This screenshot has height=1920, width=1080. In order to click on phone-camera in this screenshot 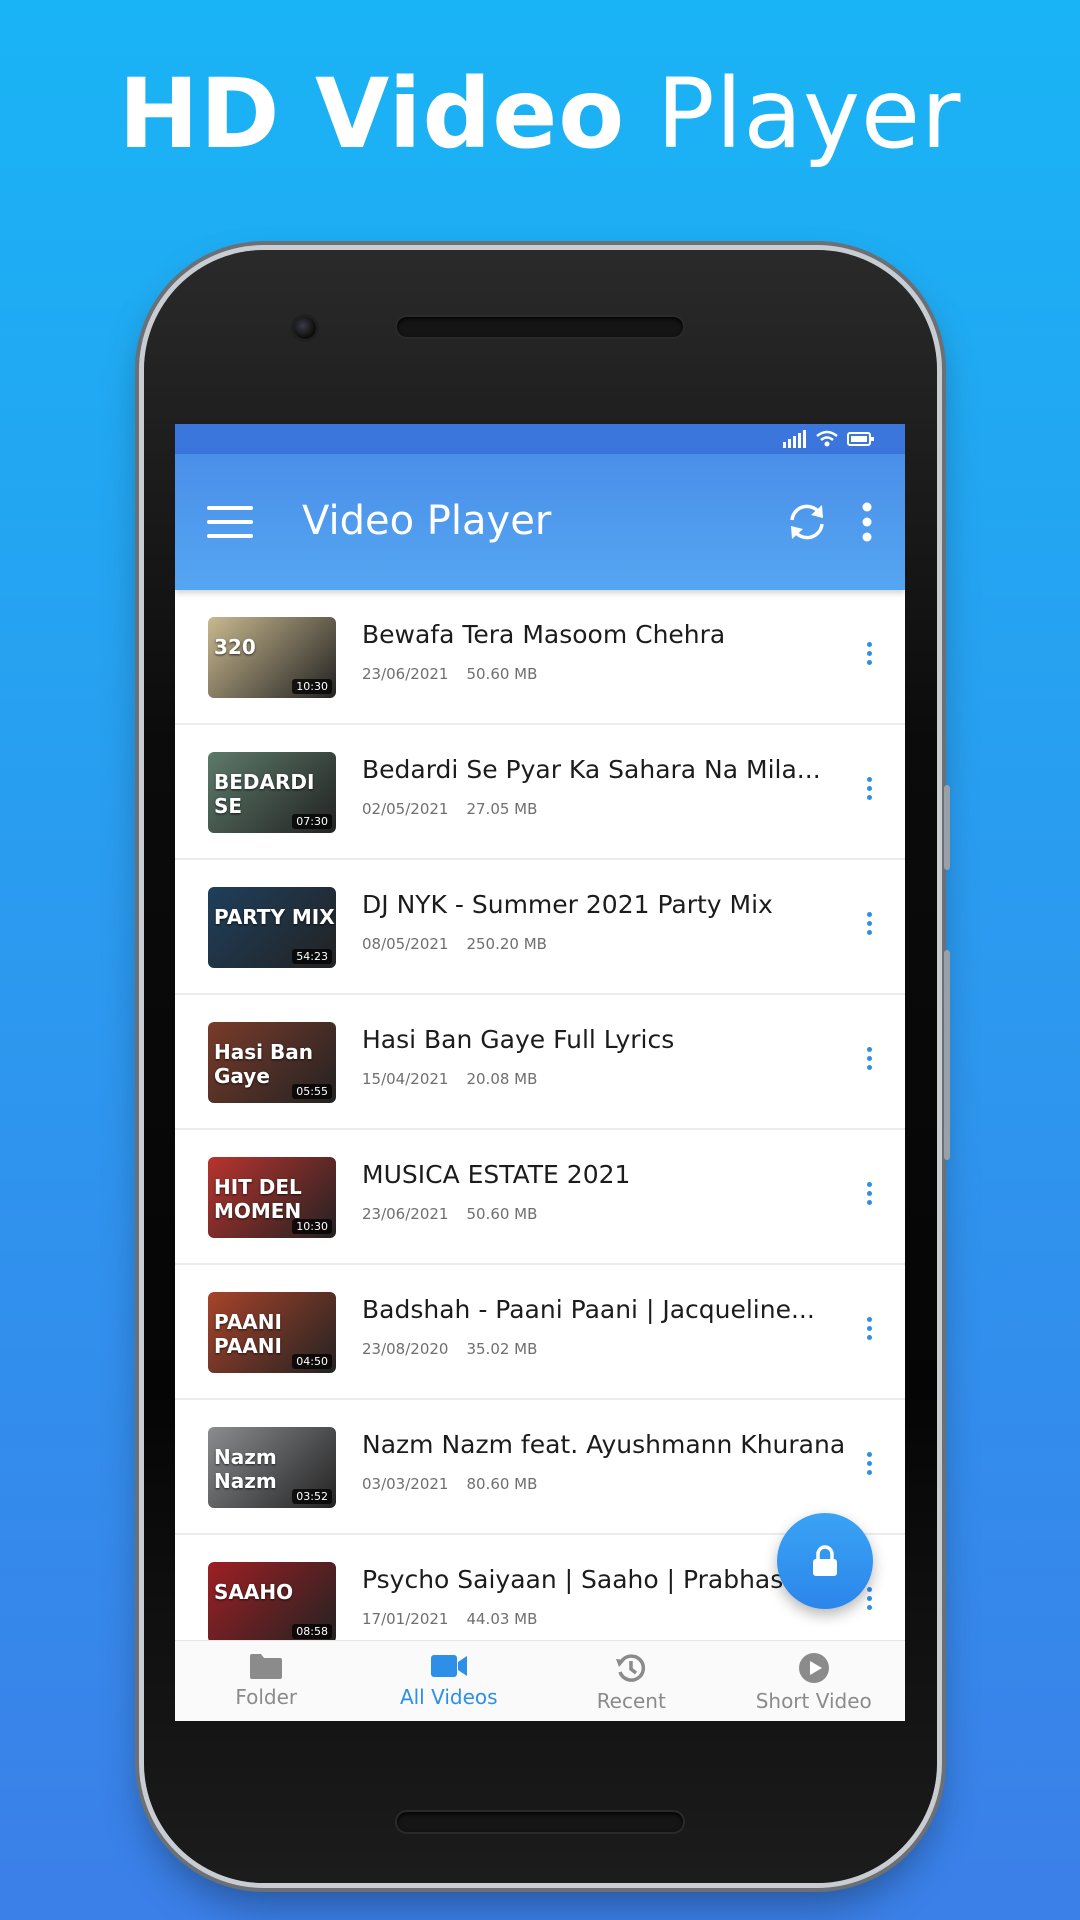, I will do `click(305, 328)`.